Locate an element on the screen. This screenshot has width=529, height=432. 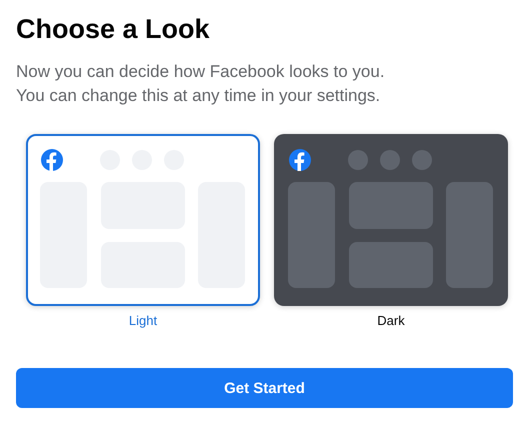
page-title: Choose a Look is located at coordinates (113, 29).